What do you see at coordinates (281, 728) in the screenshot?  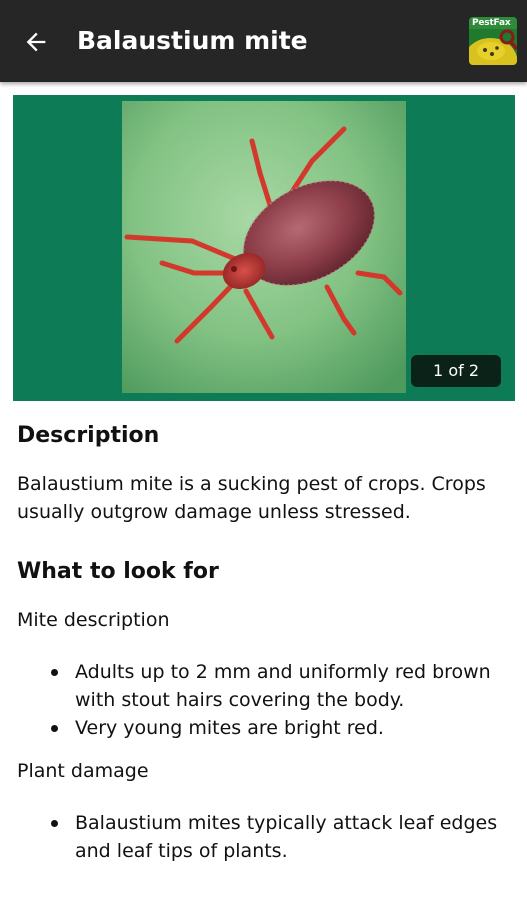 I see `list-item: Very young mites are bright red.` at bounding box center [281, 728].